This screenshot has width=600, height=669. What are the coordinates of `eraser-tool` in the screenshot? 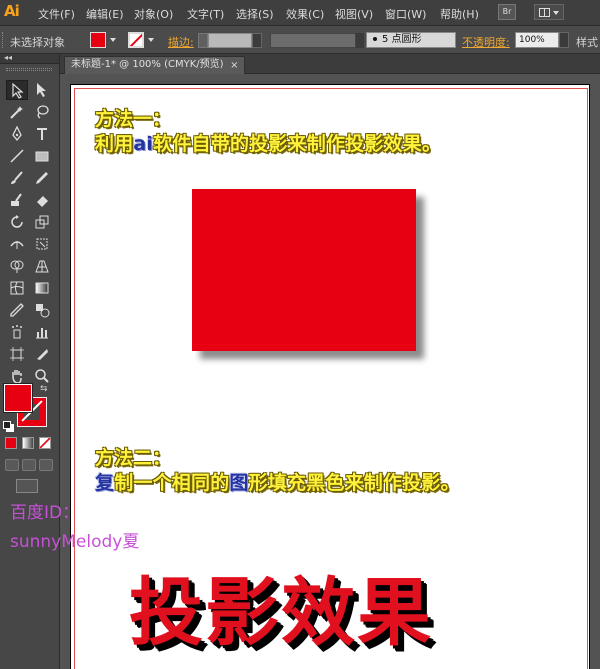 It's located at (42, 200).